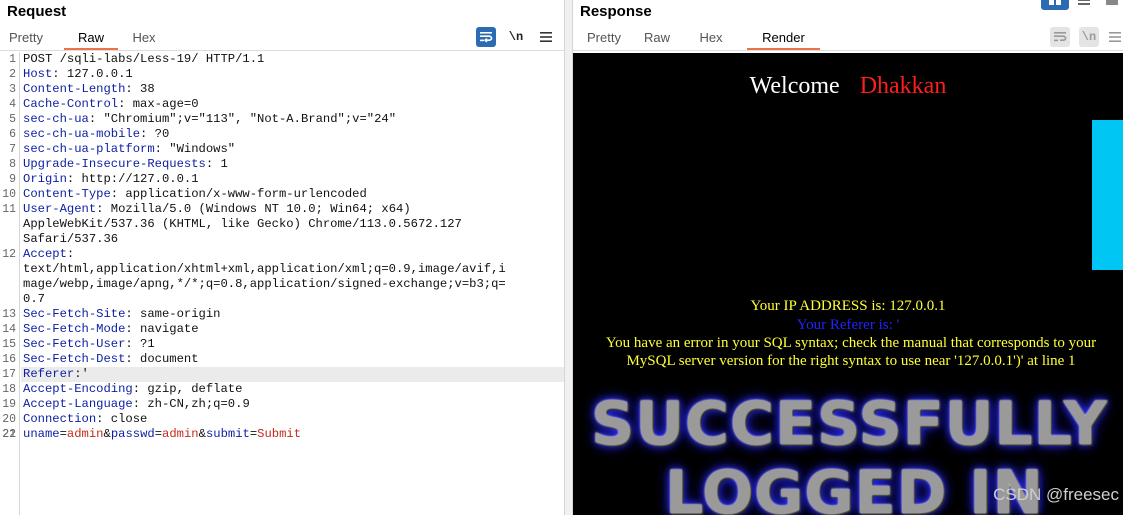  What do you see at coordinates (286, 164) in the screenshot?
I see `request-line: 8 Upgrade-Insecure-Requests: 1` at bounding box center [286, 164].